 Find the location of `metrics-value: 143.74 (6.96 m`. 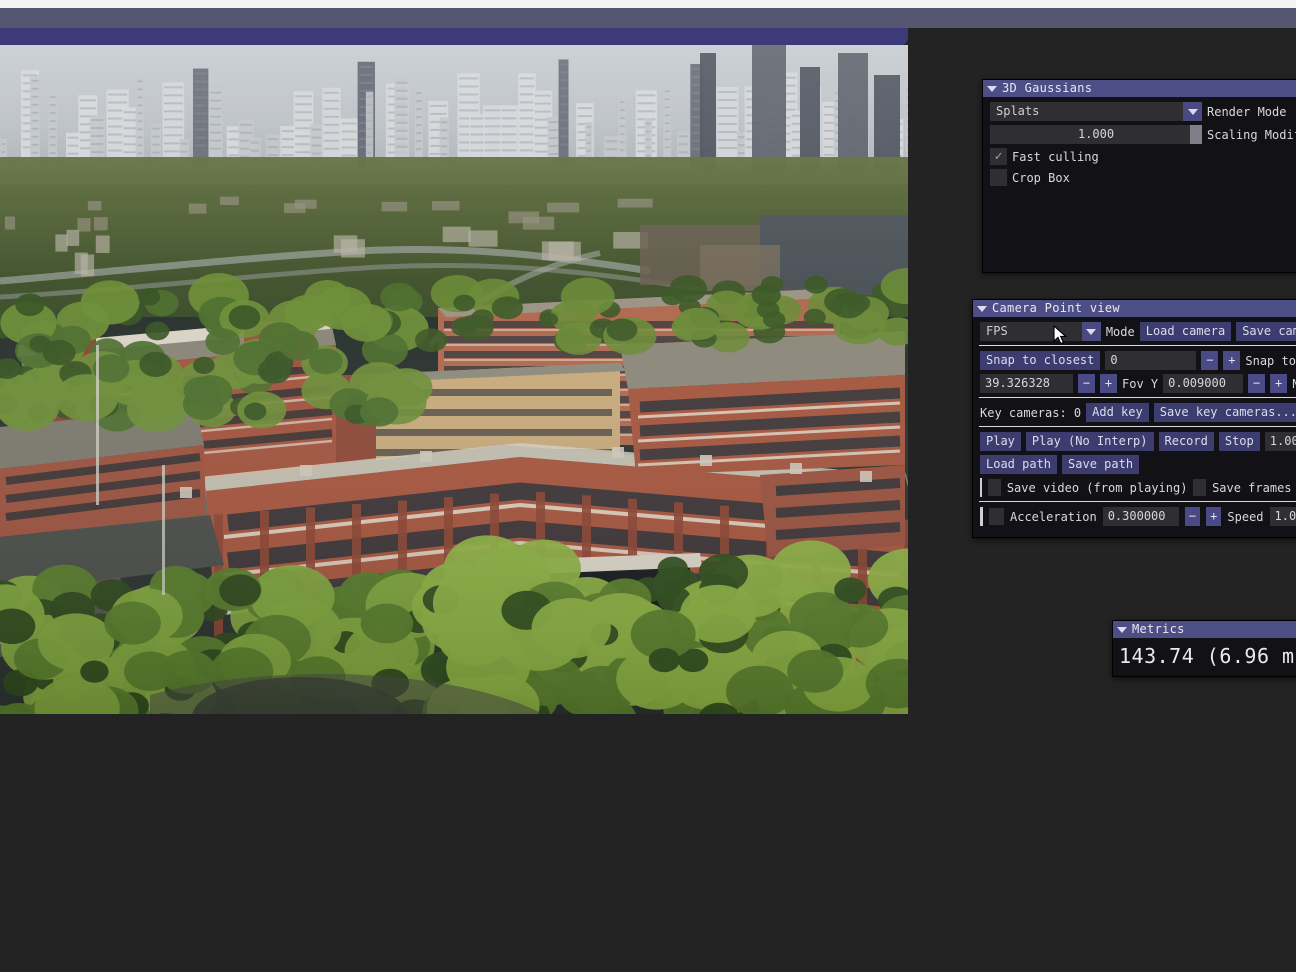

metrics-value: 143.74 (6.96 m is located at coordinates (1207, 656).